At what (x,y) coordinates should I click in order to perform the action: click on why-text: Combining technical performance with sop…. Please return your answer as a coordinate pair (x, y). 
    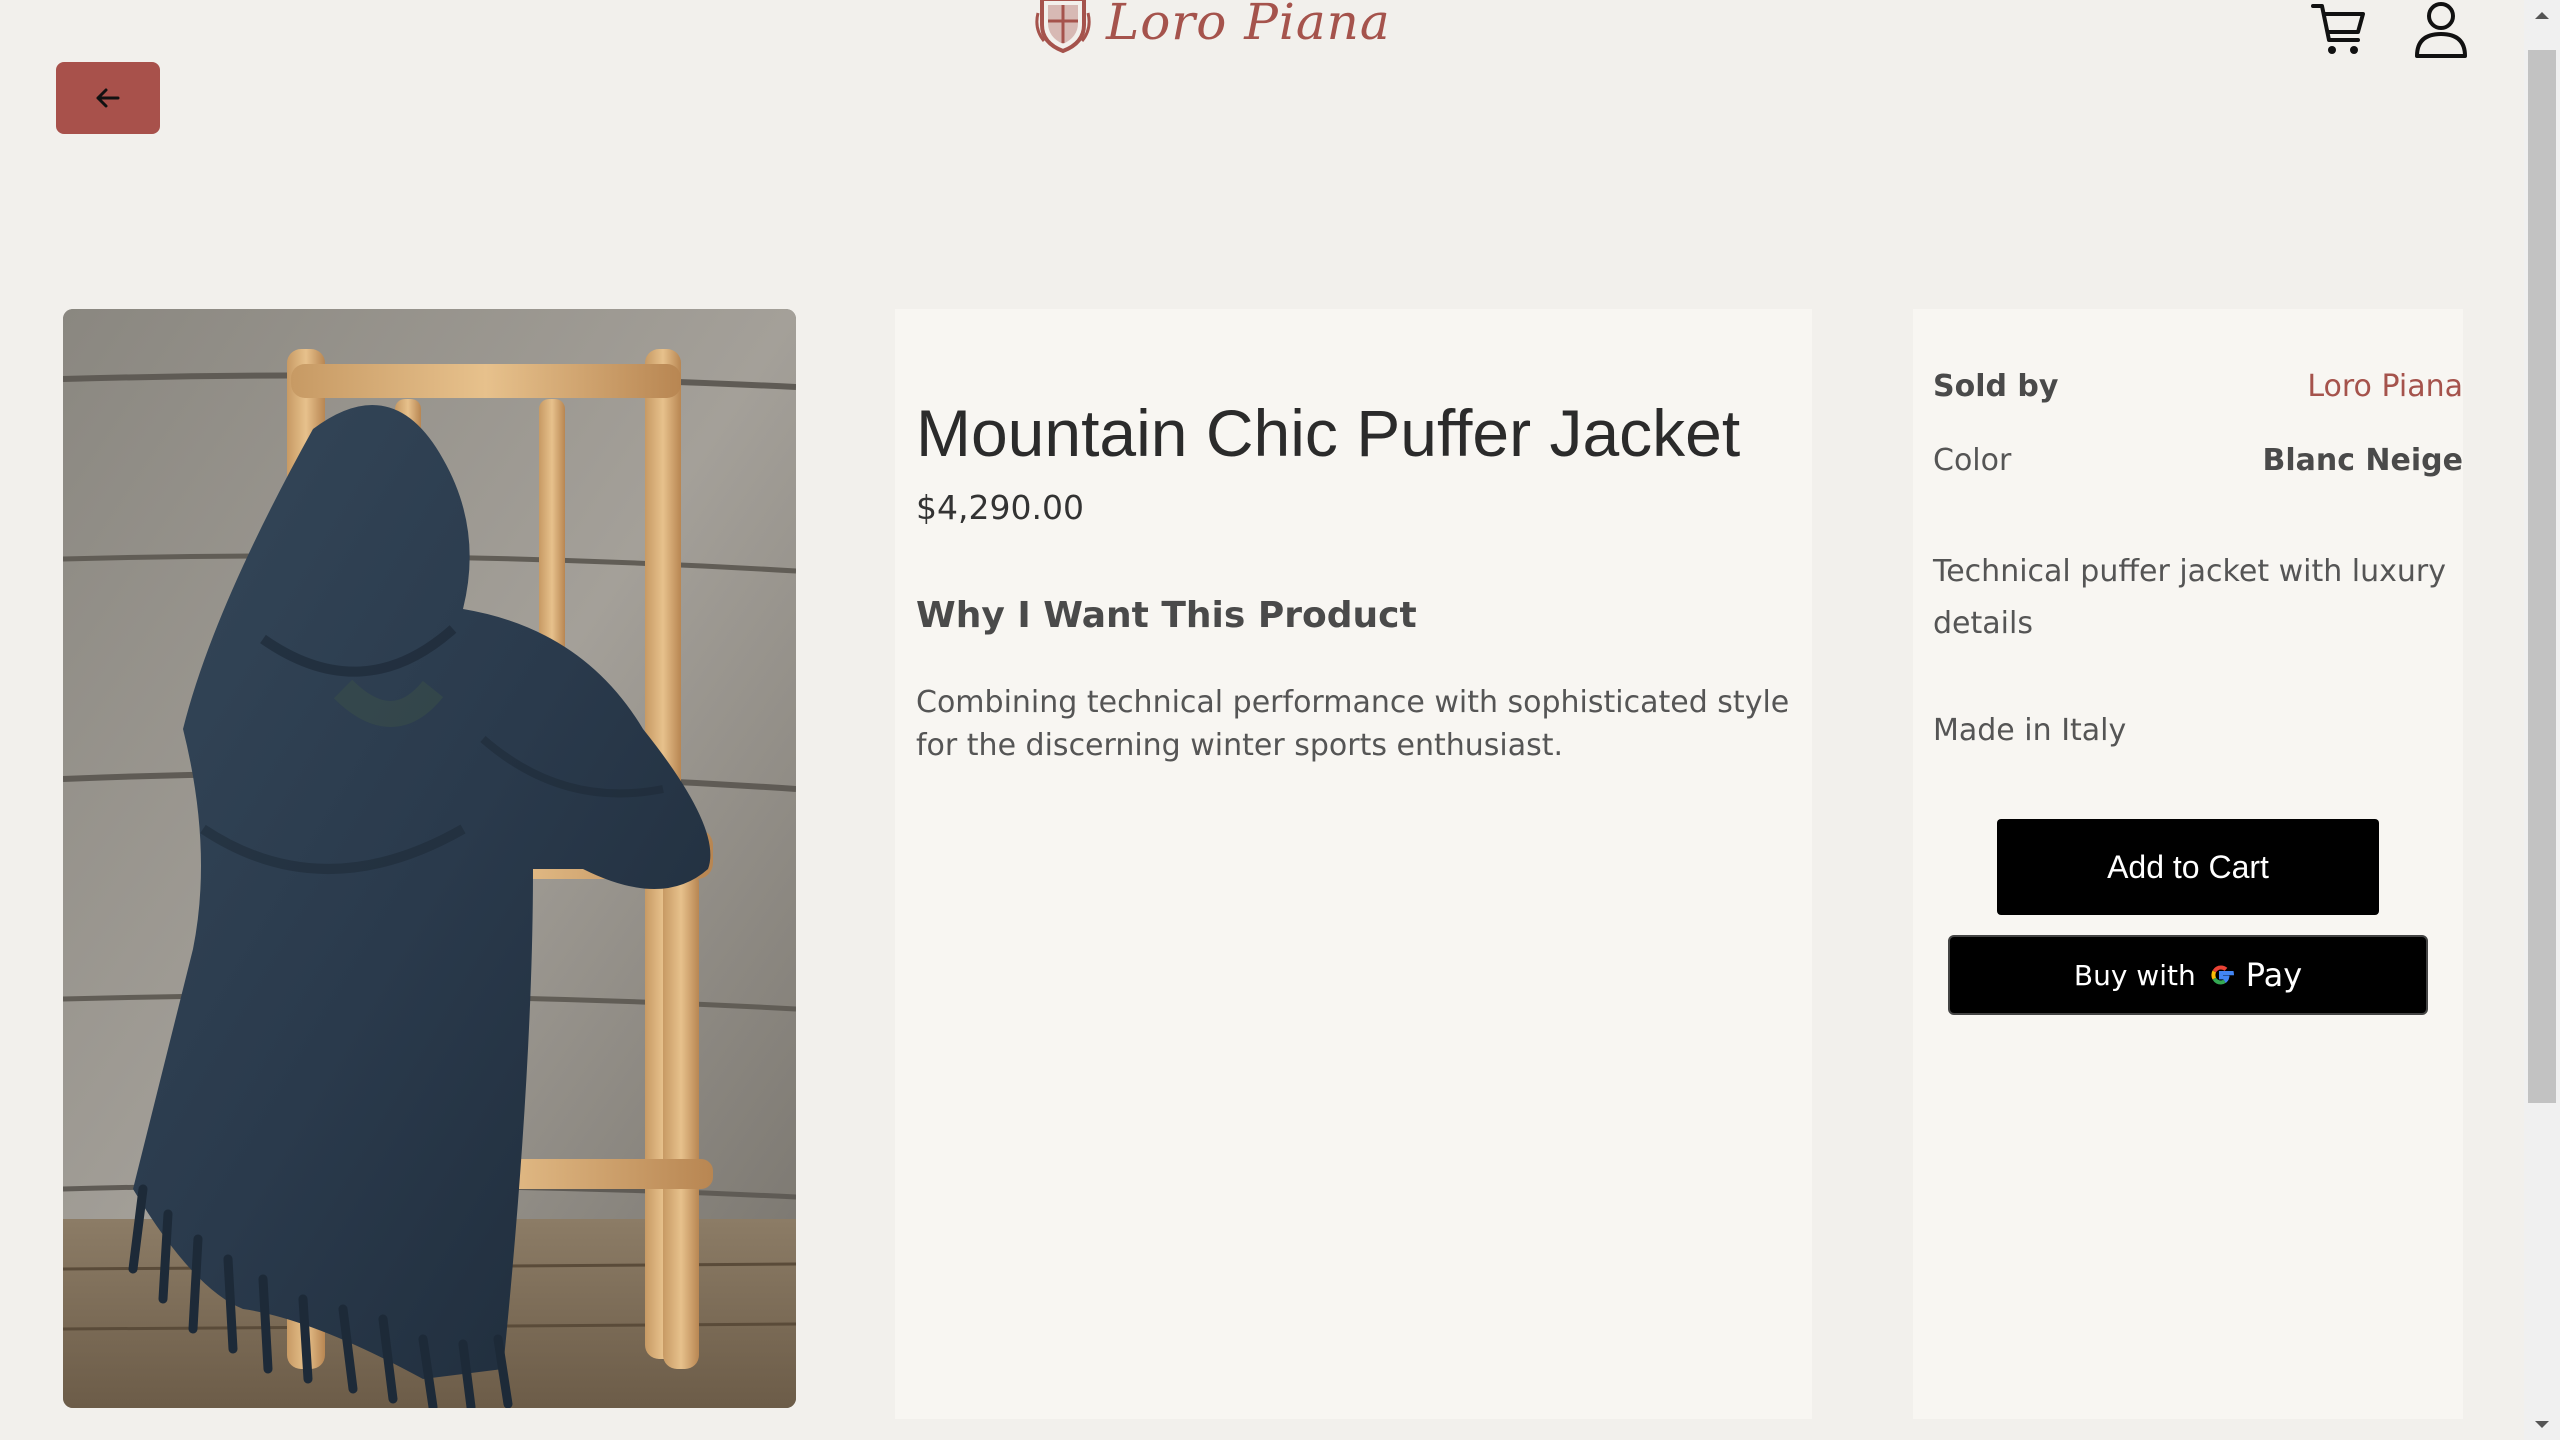
    Looking at the image, I should click on (1353, 724).